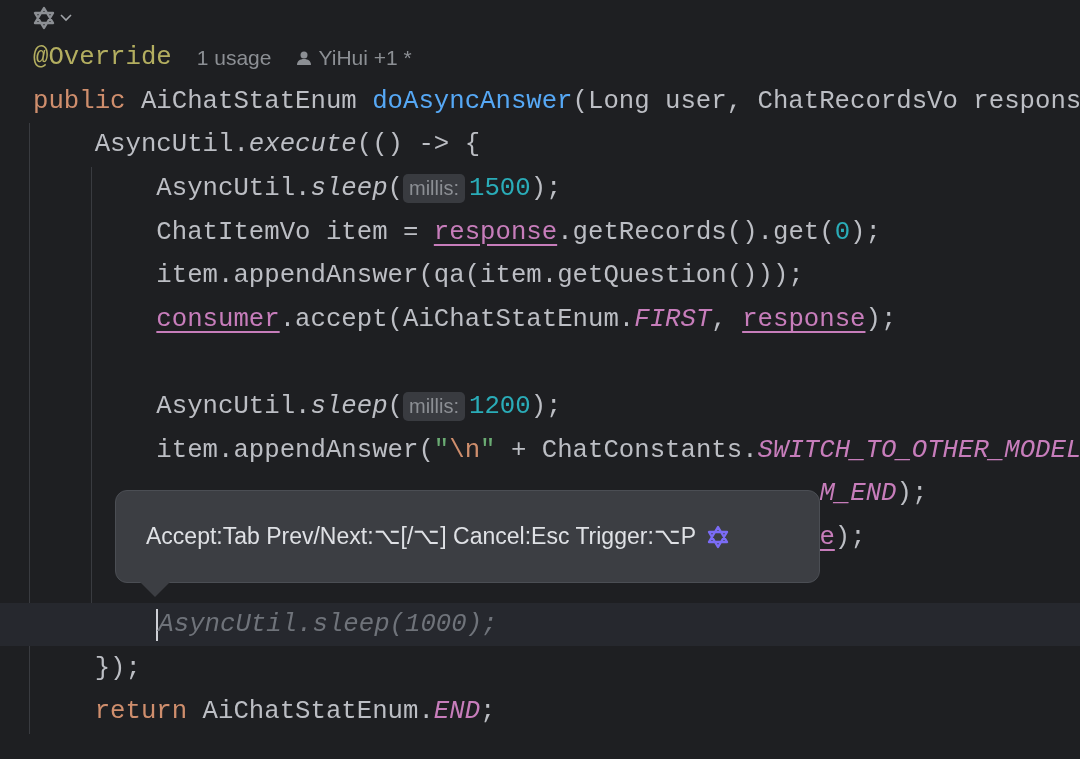  What do you see at coordinates (302, 145) in the screenshot?
I see `code-token: execute` at bounding box center [302, 145].